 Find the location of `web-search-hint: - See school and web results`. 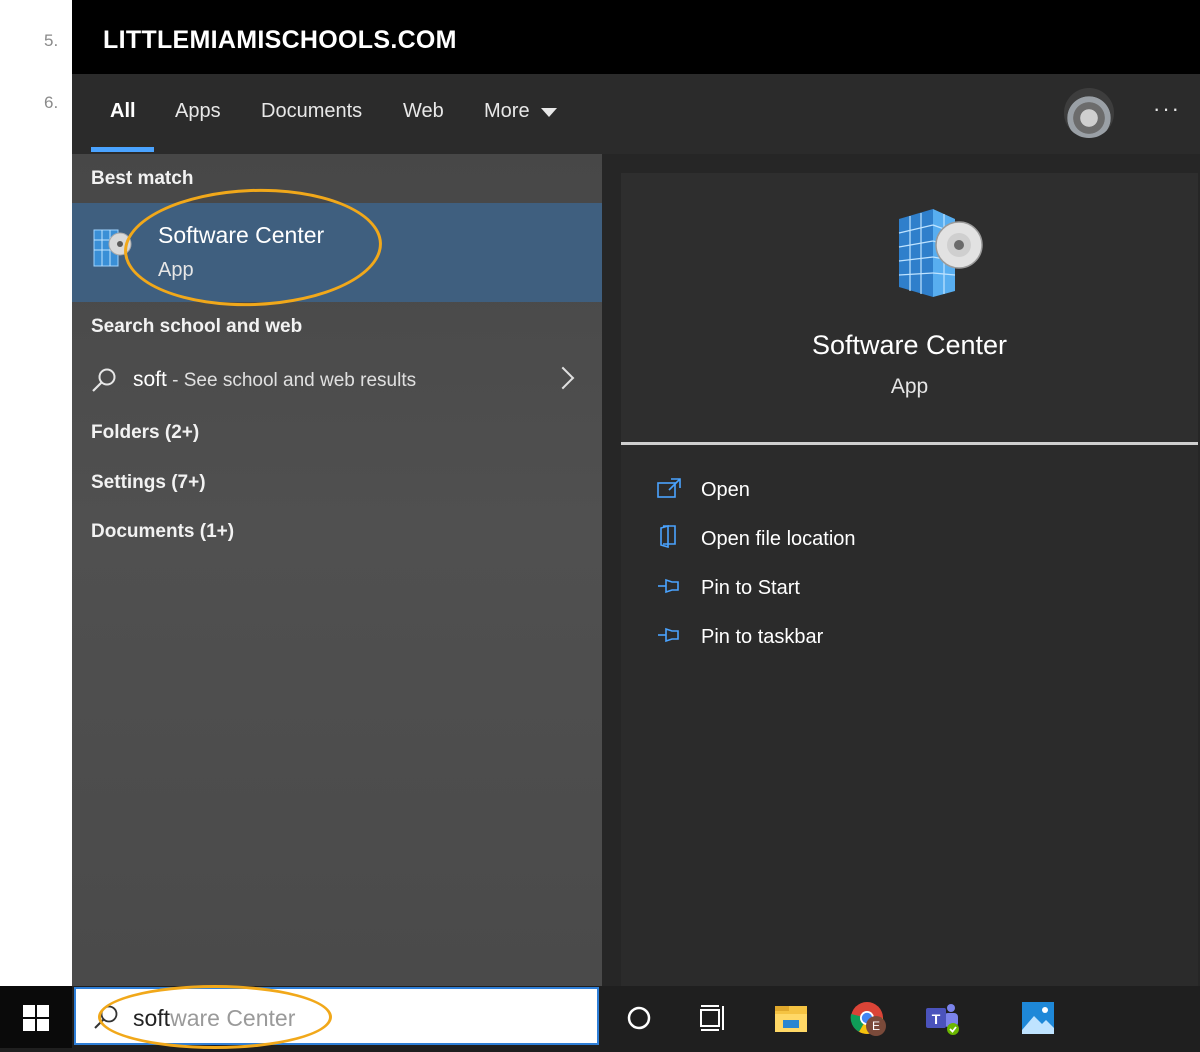

web-search-hint: - See school and web results is located at coordinates (291, 380).